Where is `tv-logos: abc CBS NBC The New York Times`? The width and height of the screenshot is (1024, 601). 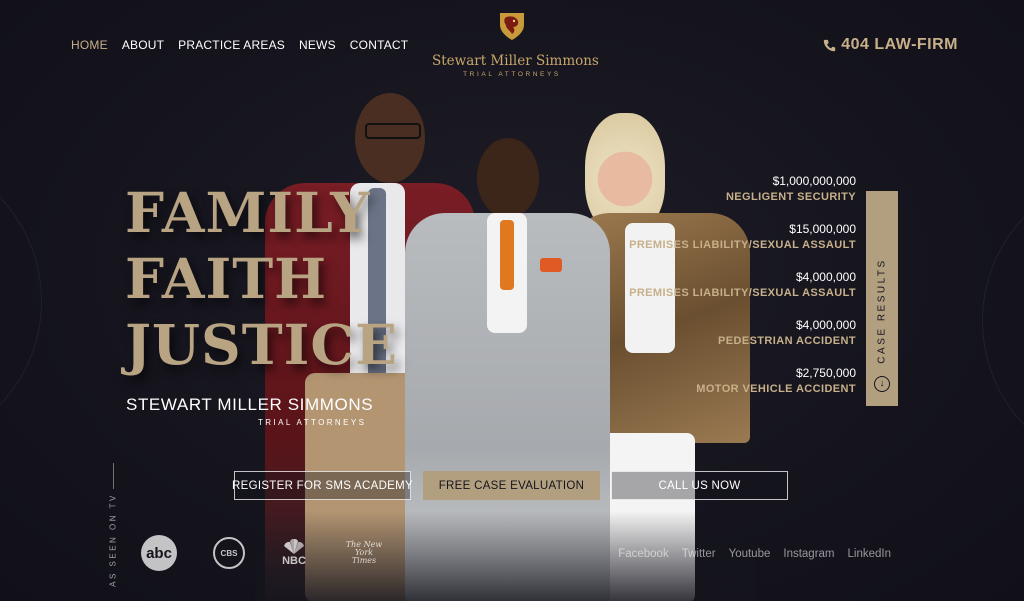 tv-logos: abc CBS NBC The New York Times is located at coordinates (263, 553).